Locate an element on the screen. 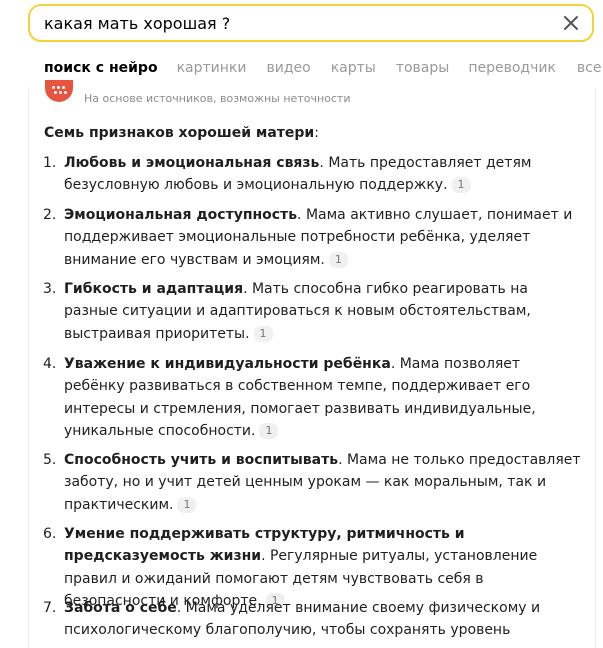 Image resolution: width=603 pixels, height=648 pixels. tab-translator: переводчик is located at coordinates (512, 71).